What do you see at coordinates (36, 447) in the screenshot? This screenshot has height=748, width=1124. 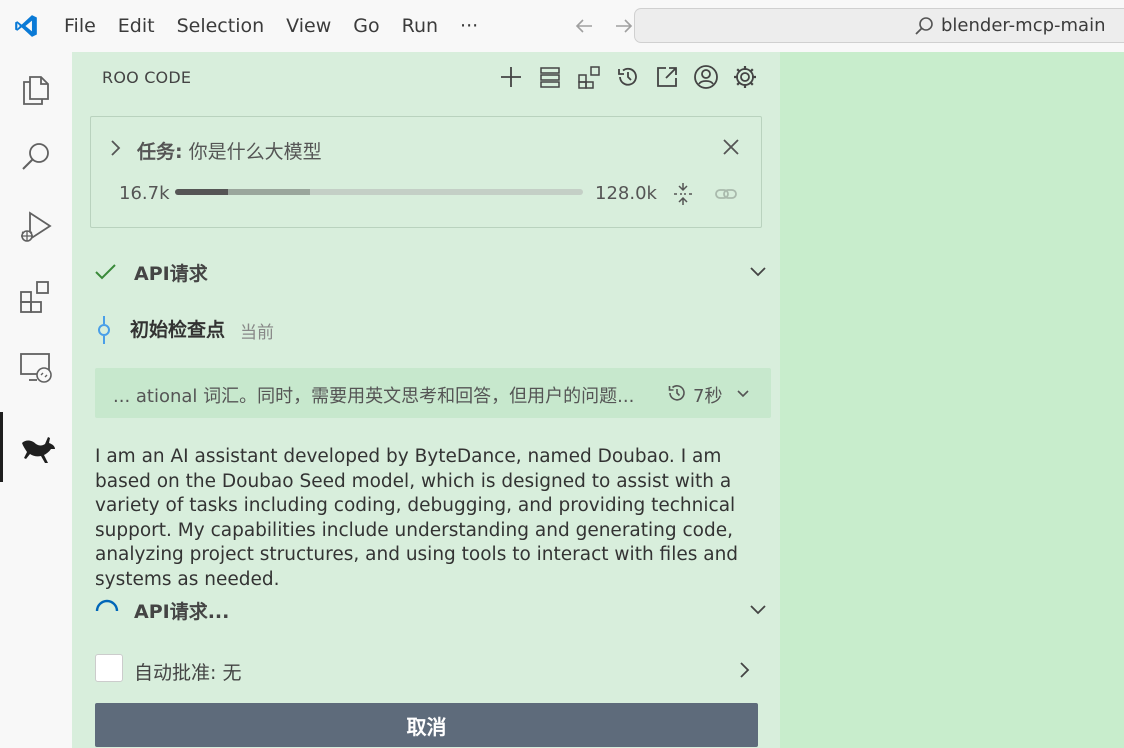 I see `roo-code-kangaroo-icon` at bounding box center [36, 447].